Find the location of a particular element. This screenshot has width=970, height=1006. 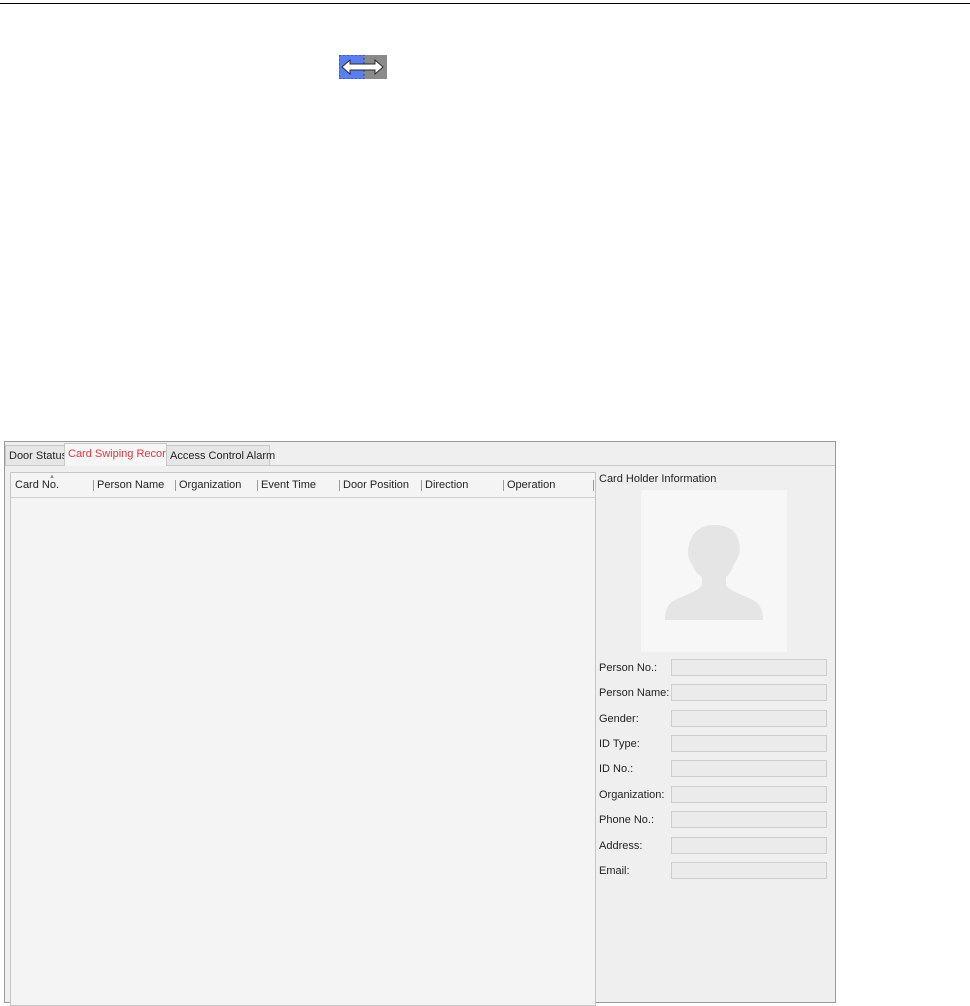

column-event-time: Event Time is located at coordinates (288, 485).